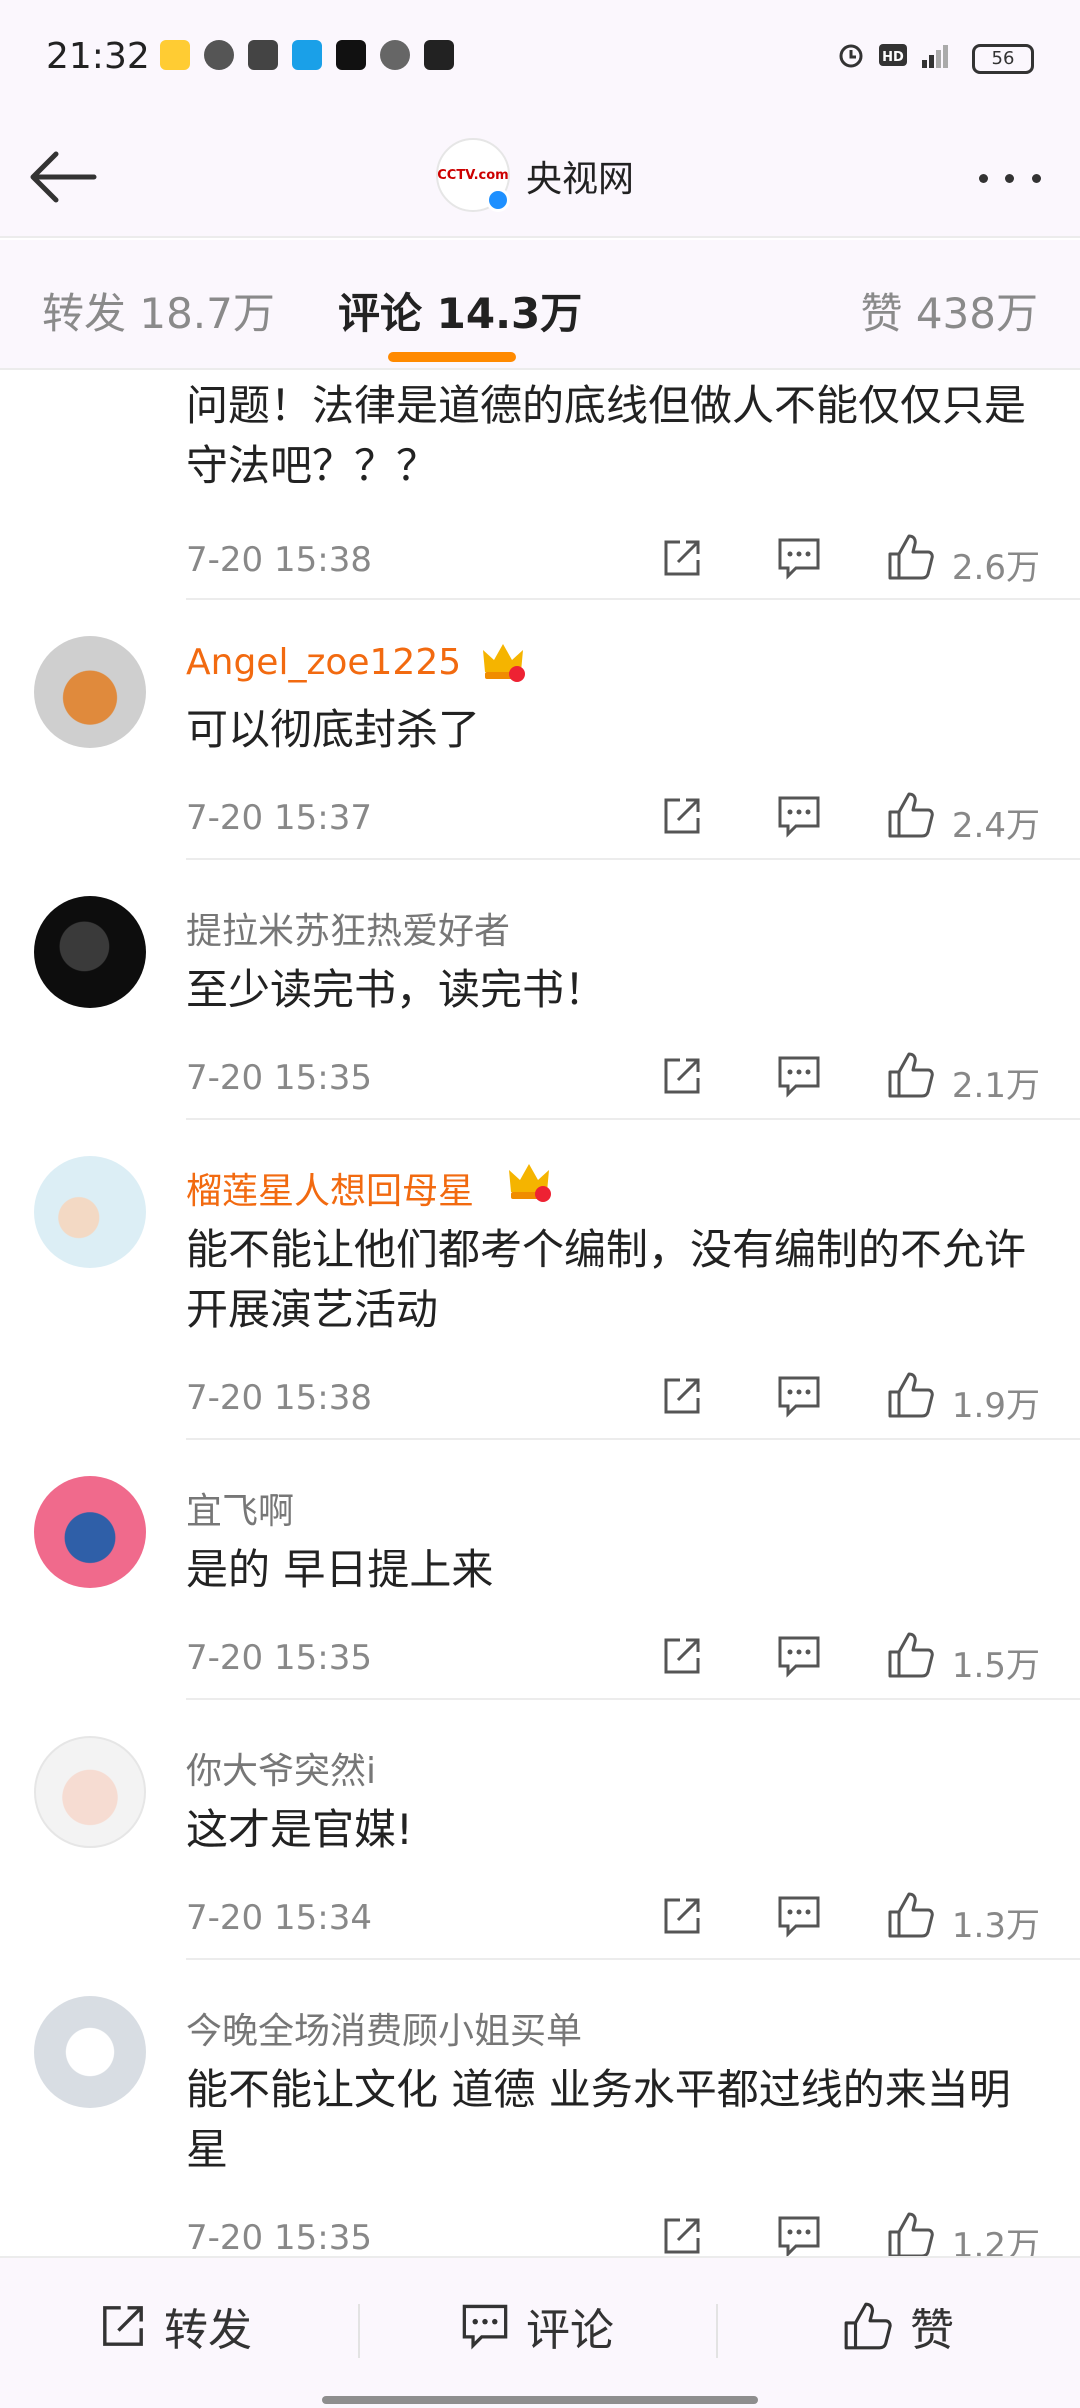  Describe the element at coordinates (995, 1666) in the screenshot. I see `like-count: 1.5万` at that location.